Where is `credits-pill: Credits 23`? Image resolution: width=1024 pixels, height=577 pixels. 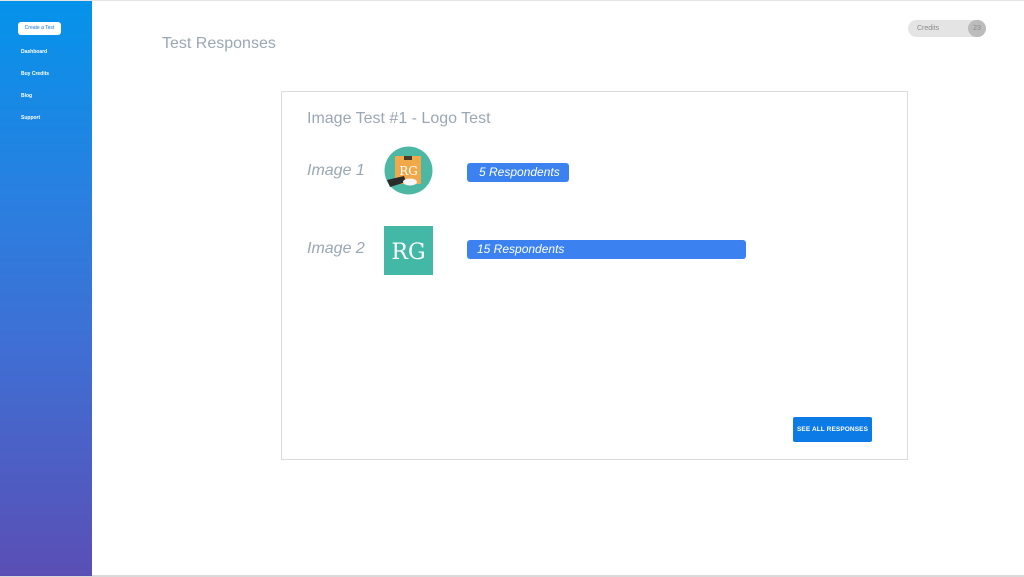
credits-pill: Credits 23 is located at coordinates (947, 28).